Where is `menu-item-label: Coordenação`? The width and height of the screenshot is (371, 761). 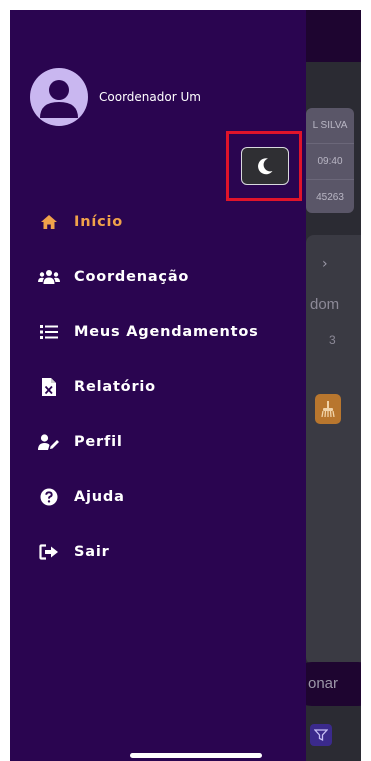 menu-item-label: Coordenação is located at coordinates (132, 277).